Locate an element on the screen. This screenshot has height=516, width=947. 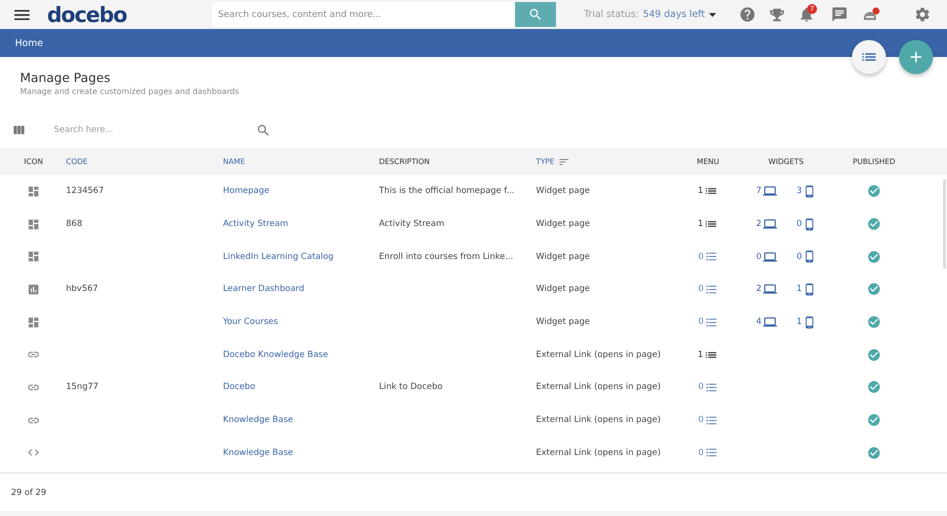
description-cell: Link to Docebo is located at coordinates (411, 387).